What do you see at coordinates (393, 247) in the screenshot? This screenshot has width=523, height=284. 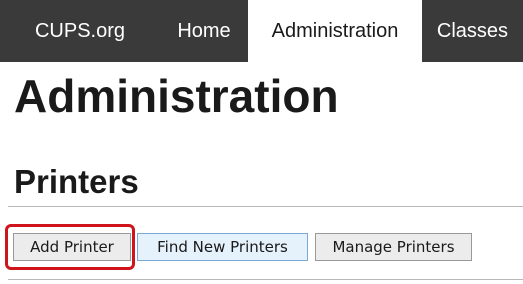 I see `manage-printers-button: Manage Printers` at bounding box center [393, 247].